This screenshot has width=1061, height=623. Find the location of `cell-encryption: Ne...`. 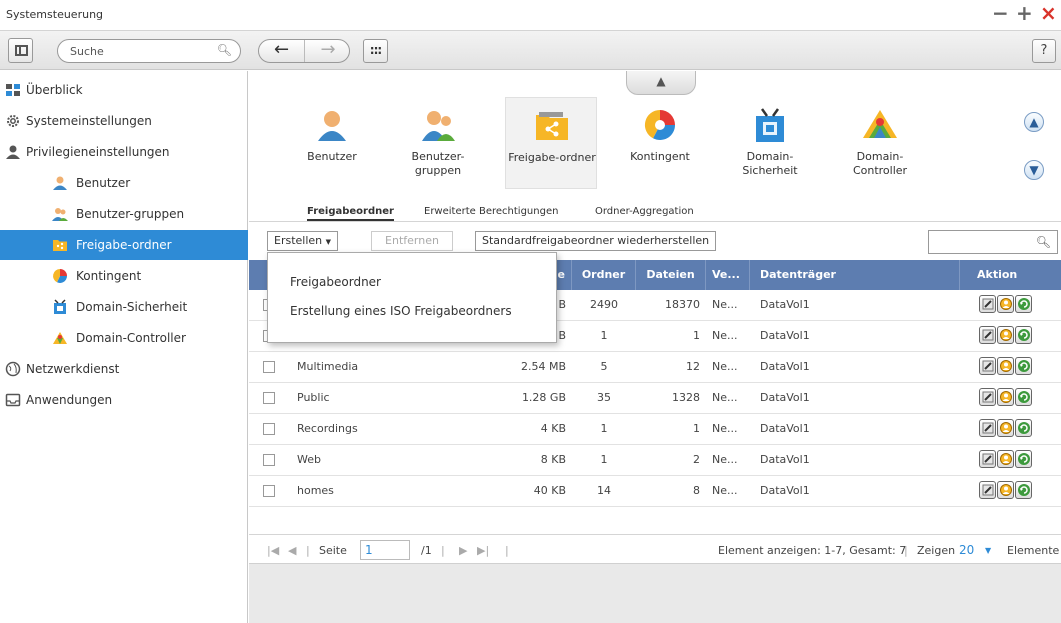

cell-encryption: Ne... is located at coordinates (725, 304).